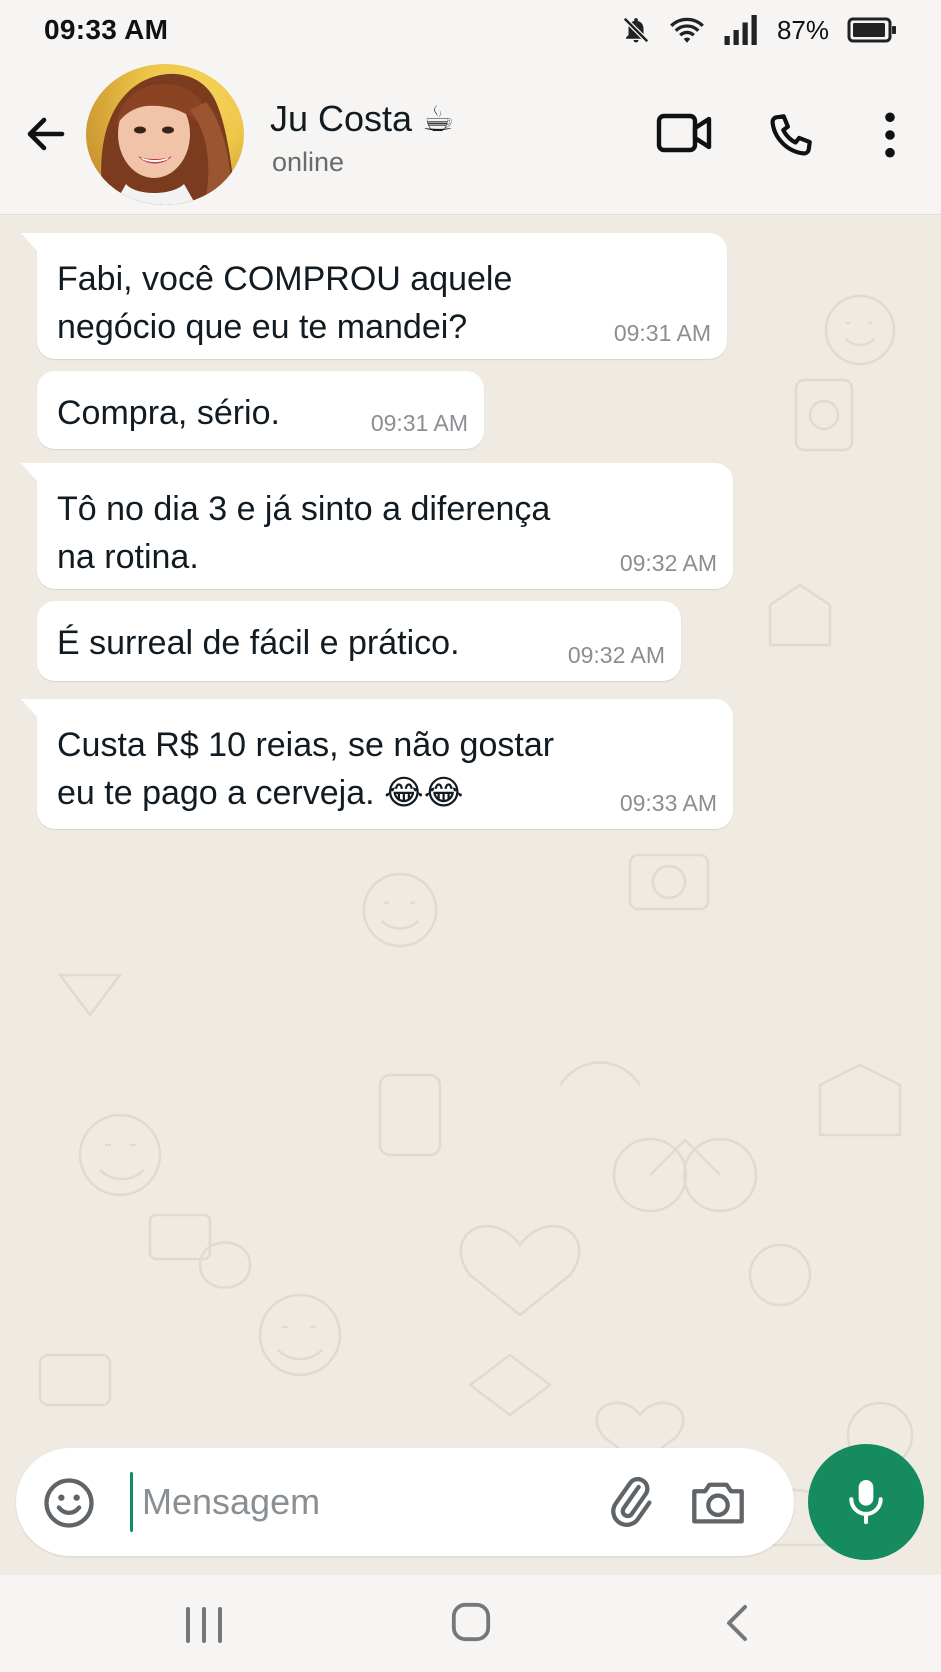 This screenshot has height=1672, width=941. What do you see at coordinates (204, 1625) in the screenshot?
I see `recent-apps-icon` at bounding box center [204, 1625].